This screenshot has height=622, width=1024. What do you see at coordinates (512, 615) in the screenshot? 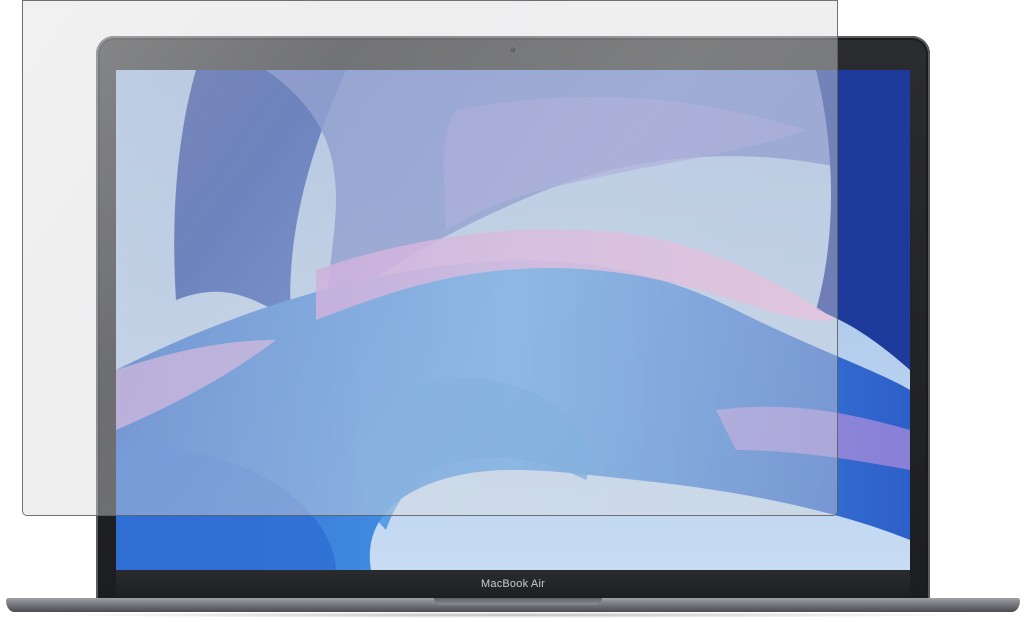
I see `base-shadow` at bounding box center [512, 615].